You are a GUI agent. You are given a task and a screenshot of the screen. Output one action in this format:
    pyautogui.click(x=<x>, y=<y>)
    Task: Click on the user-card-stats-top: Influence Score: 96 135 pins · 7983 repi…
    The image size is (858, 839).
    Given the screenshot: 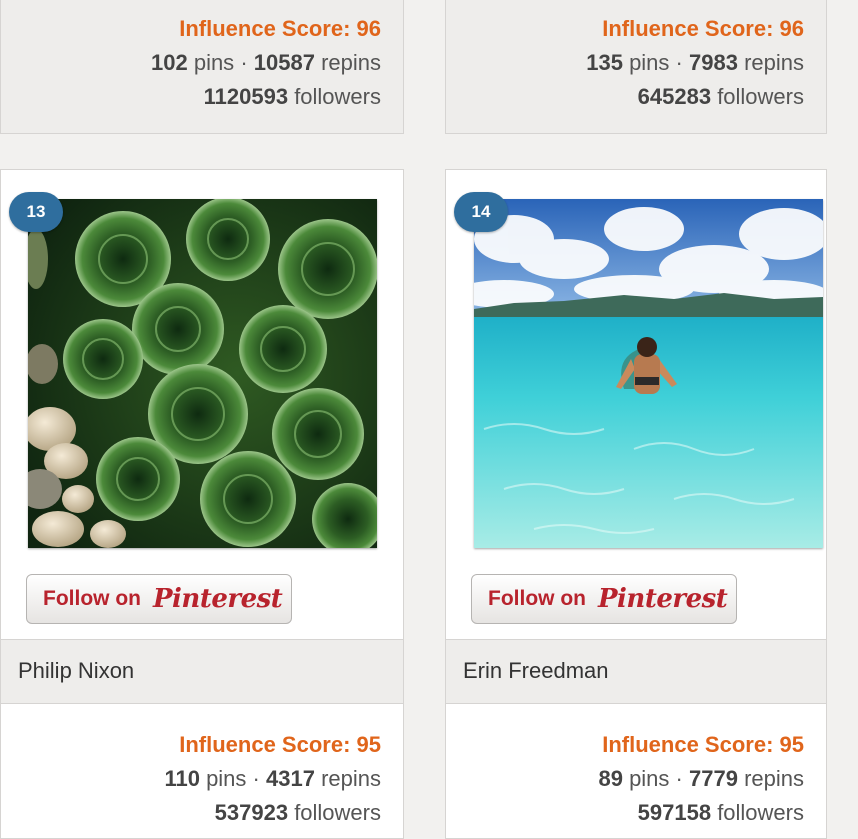 What is the action you would take?
    pyautogui.click(x=636, y=67)
    